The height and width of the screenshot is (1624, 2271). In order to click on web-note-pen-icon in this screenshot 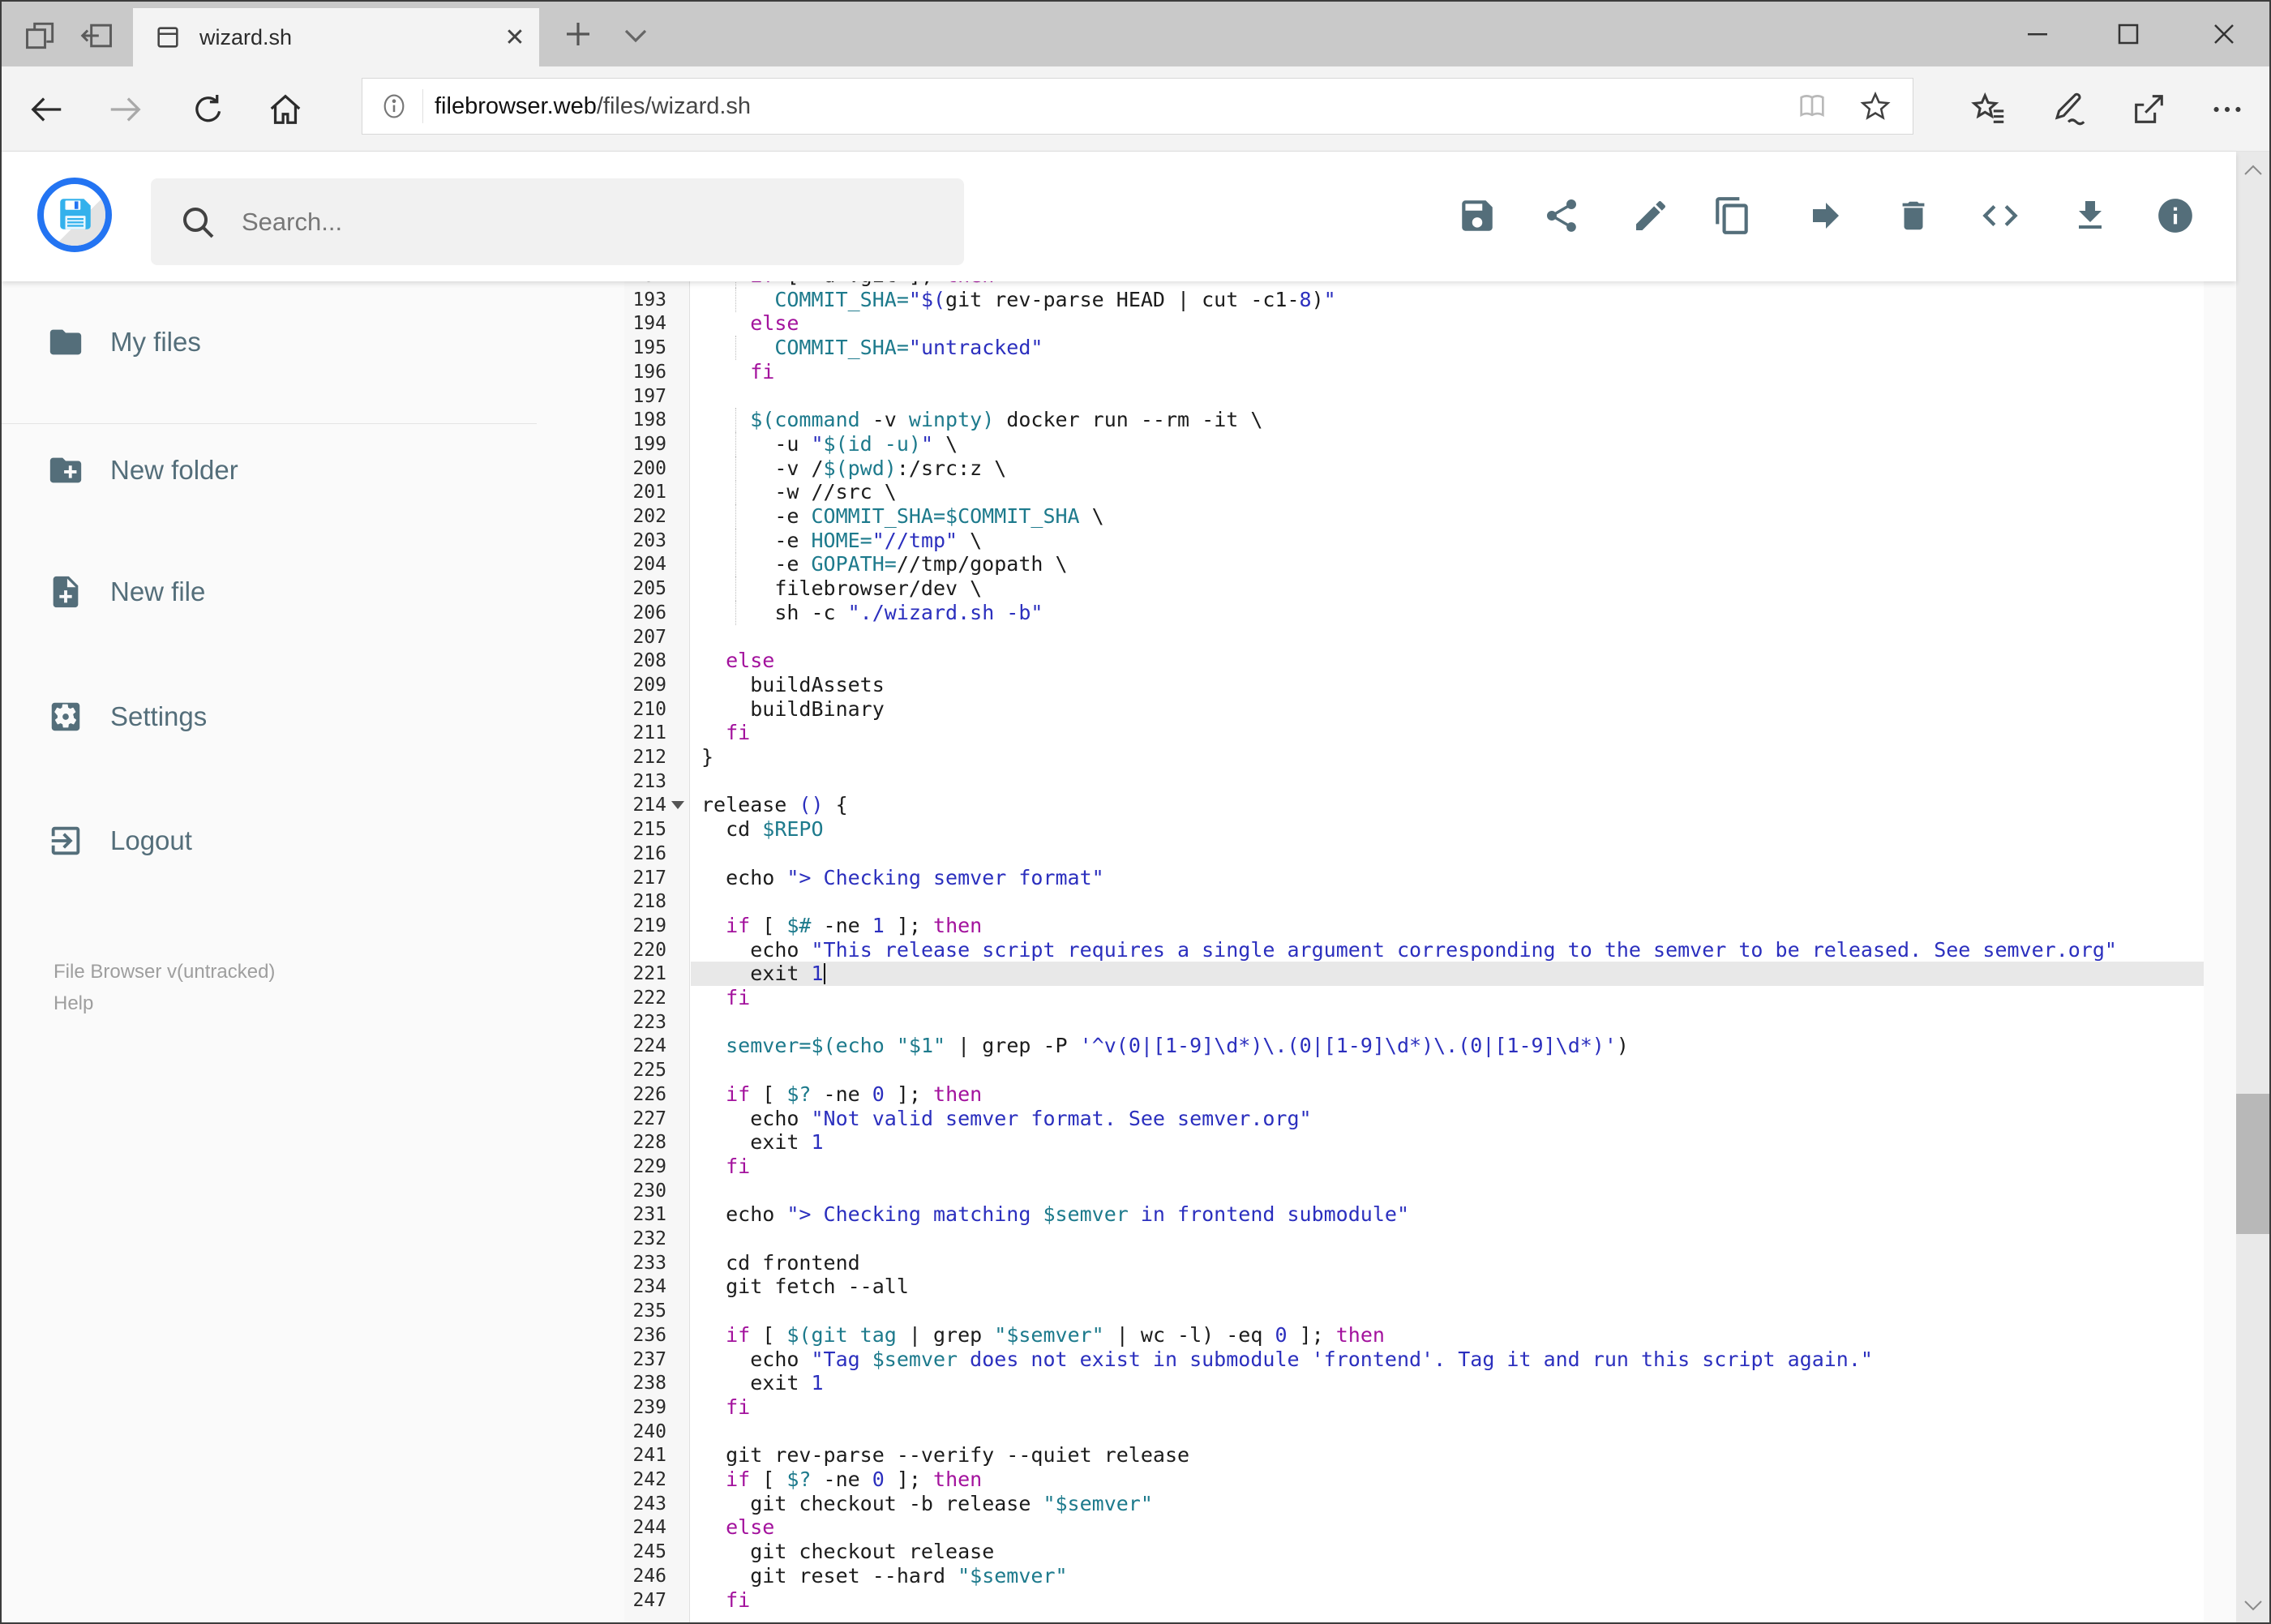, I will do `click(2070, 110)`.